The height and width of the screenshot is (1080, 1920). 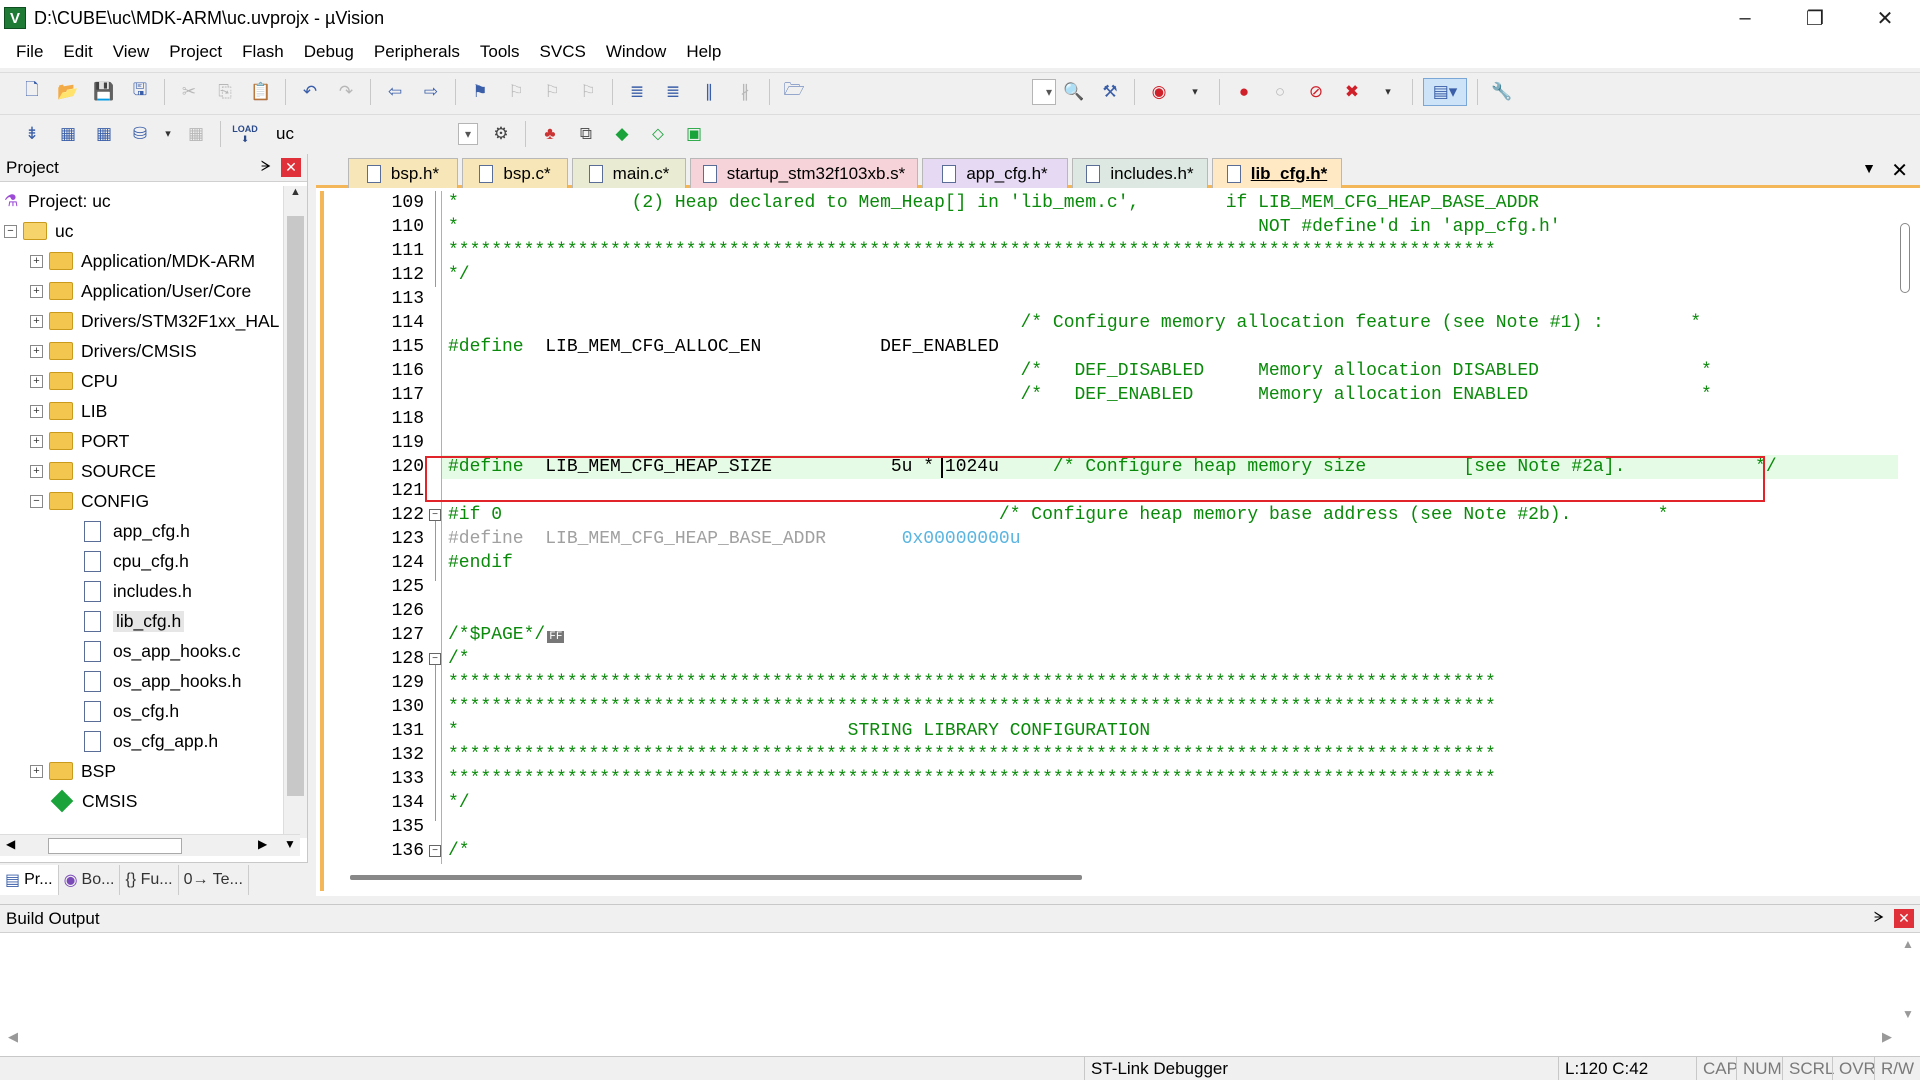 I want to click on target-options-icon: ⚙, so click(x=501, y=134).